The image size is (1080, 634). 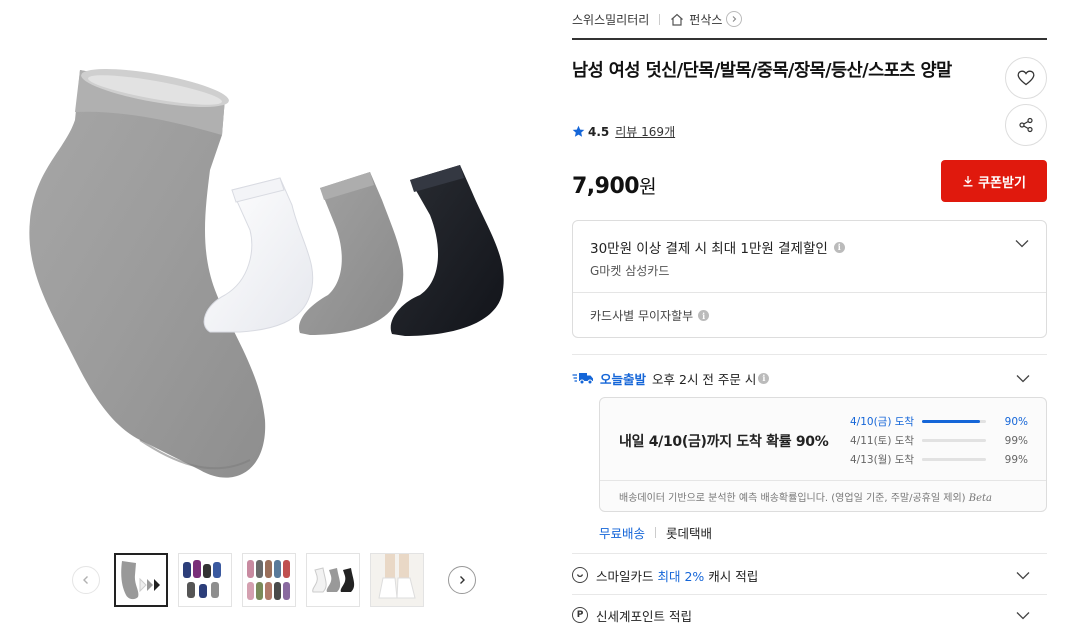 What do you see at coordinates (606, 186) in the screenshot?
I see `price-value: 7,900` at bounding box center [606, 186].